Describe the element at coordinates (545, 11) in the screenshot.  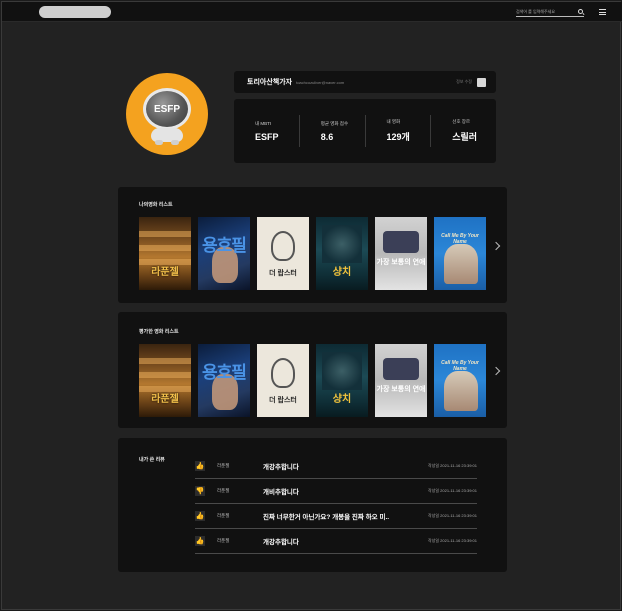
I see `search-input` at that location.